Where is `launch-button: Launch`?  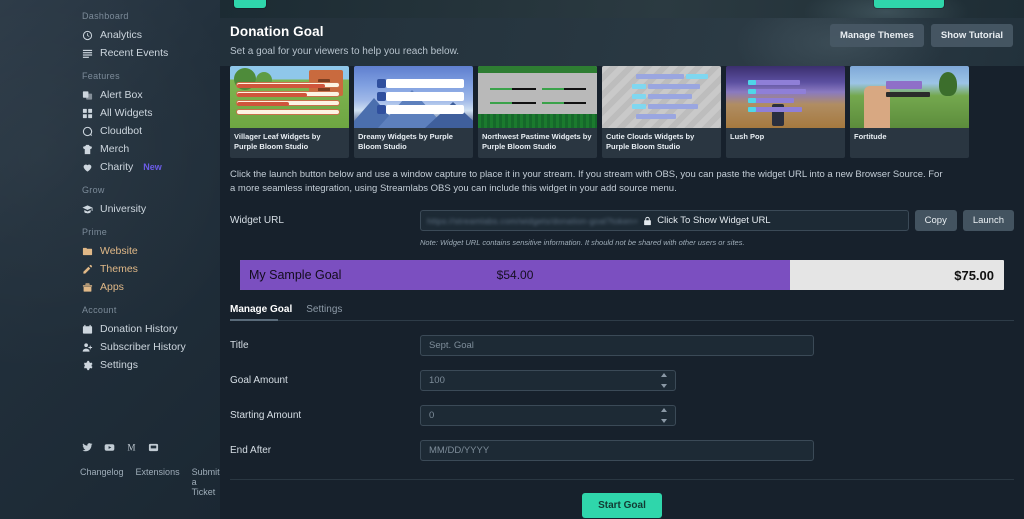
launch-button: Launch is located at coordinates (988, 221).